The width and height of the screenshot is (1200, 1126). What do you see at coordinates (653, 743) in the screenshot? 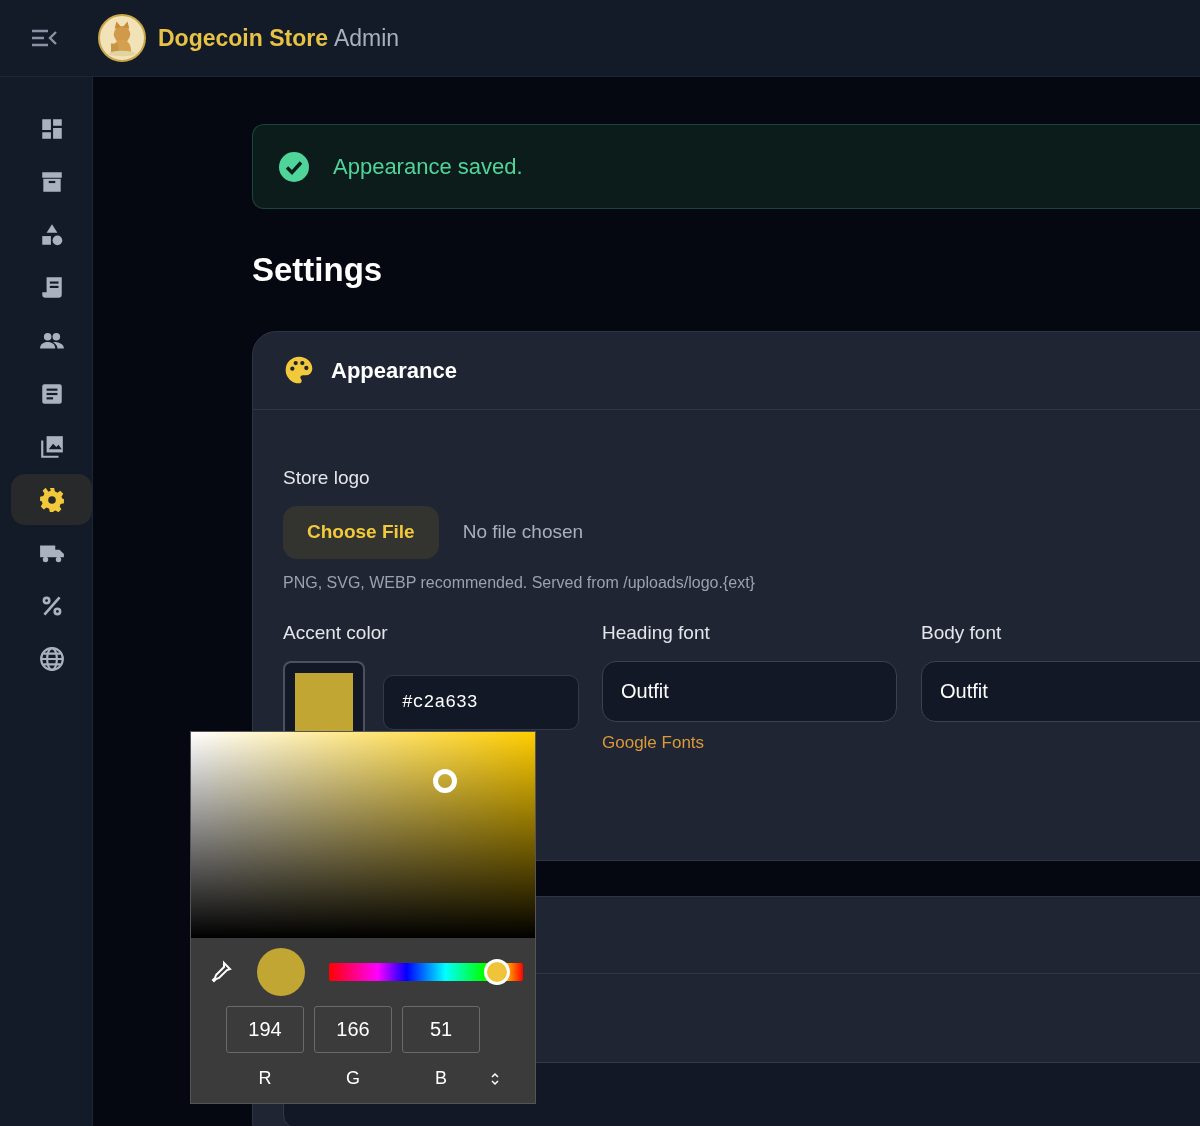
I see `google-fonts-link: Google Fonts` at bounding box center [653, 743].